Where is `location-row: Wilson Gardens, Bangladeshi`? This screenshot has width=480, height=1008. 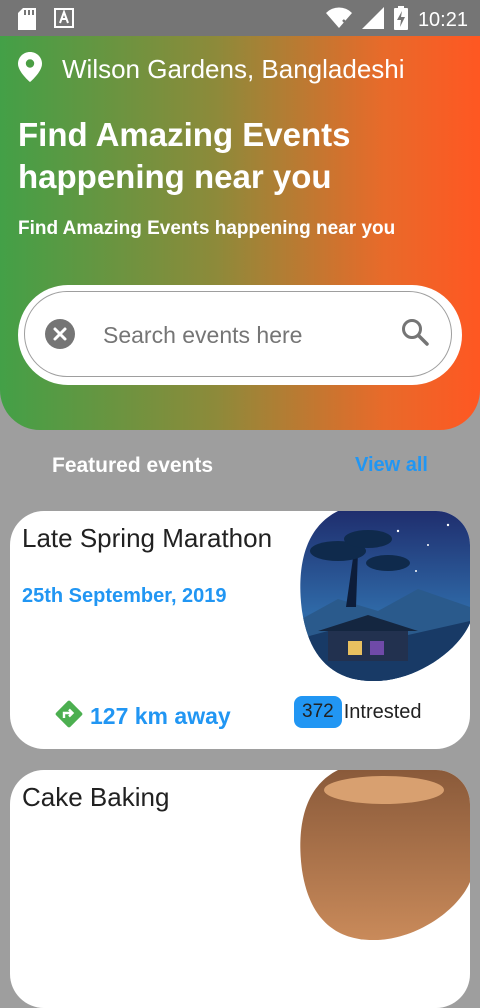
location-row: Wilson Gardens, Bangladeshi is located at coordinates (211, 69).